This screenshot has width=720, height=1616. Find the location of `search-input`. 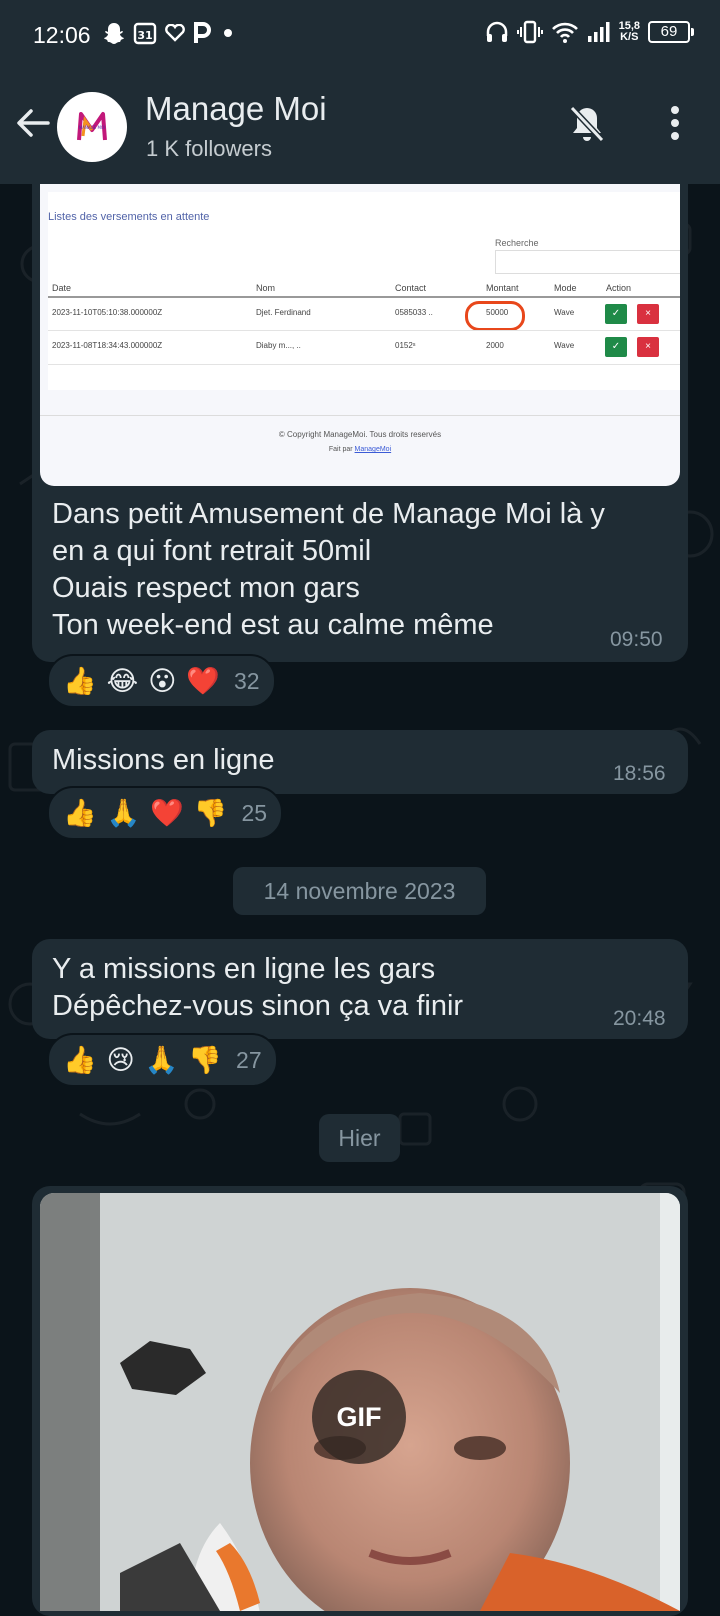

search-input is located at coordinates (587, 262).